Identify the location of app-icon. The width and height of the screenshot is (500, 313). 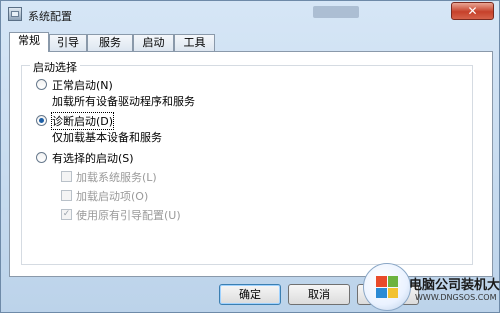
(15, 14).